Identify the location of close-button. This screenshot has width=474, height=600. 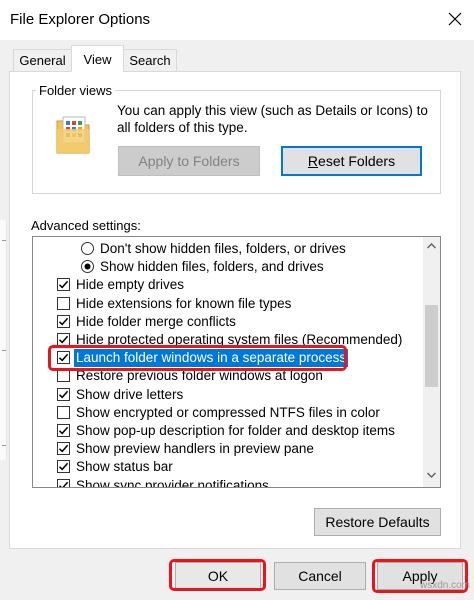
(455, 19).